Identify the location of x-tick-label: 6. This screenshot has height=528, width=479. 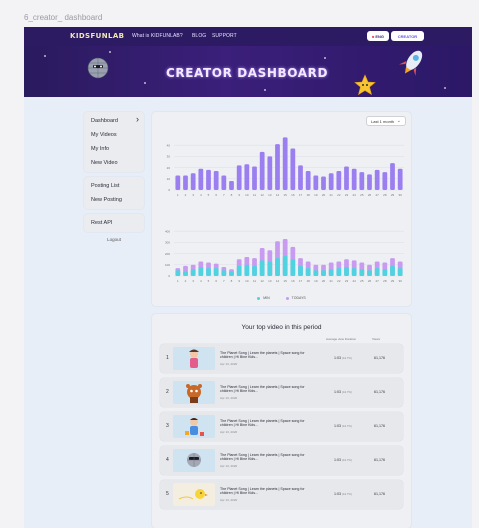
(216, 281).